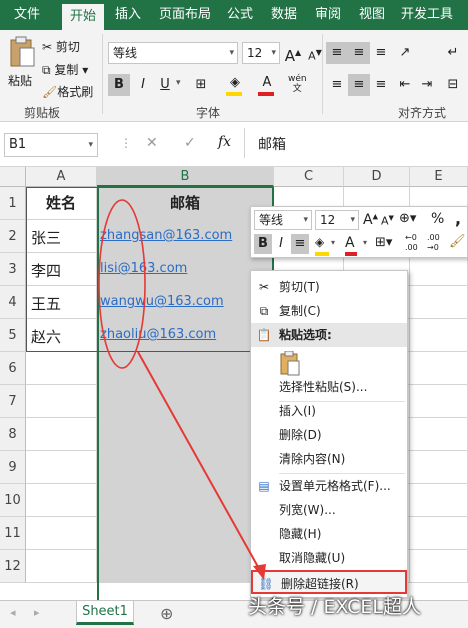 The width and height of the screenshot is (468, 628). What do you see at coordinates (13, 566) in the screenshot?
I see `row-header: 12` at bounding box center [13, 566].